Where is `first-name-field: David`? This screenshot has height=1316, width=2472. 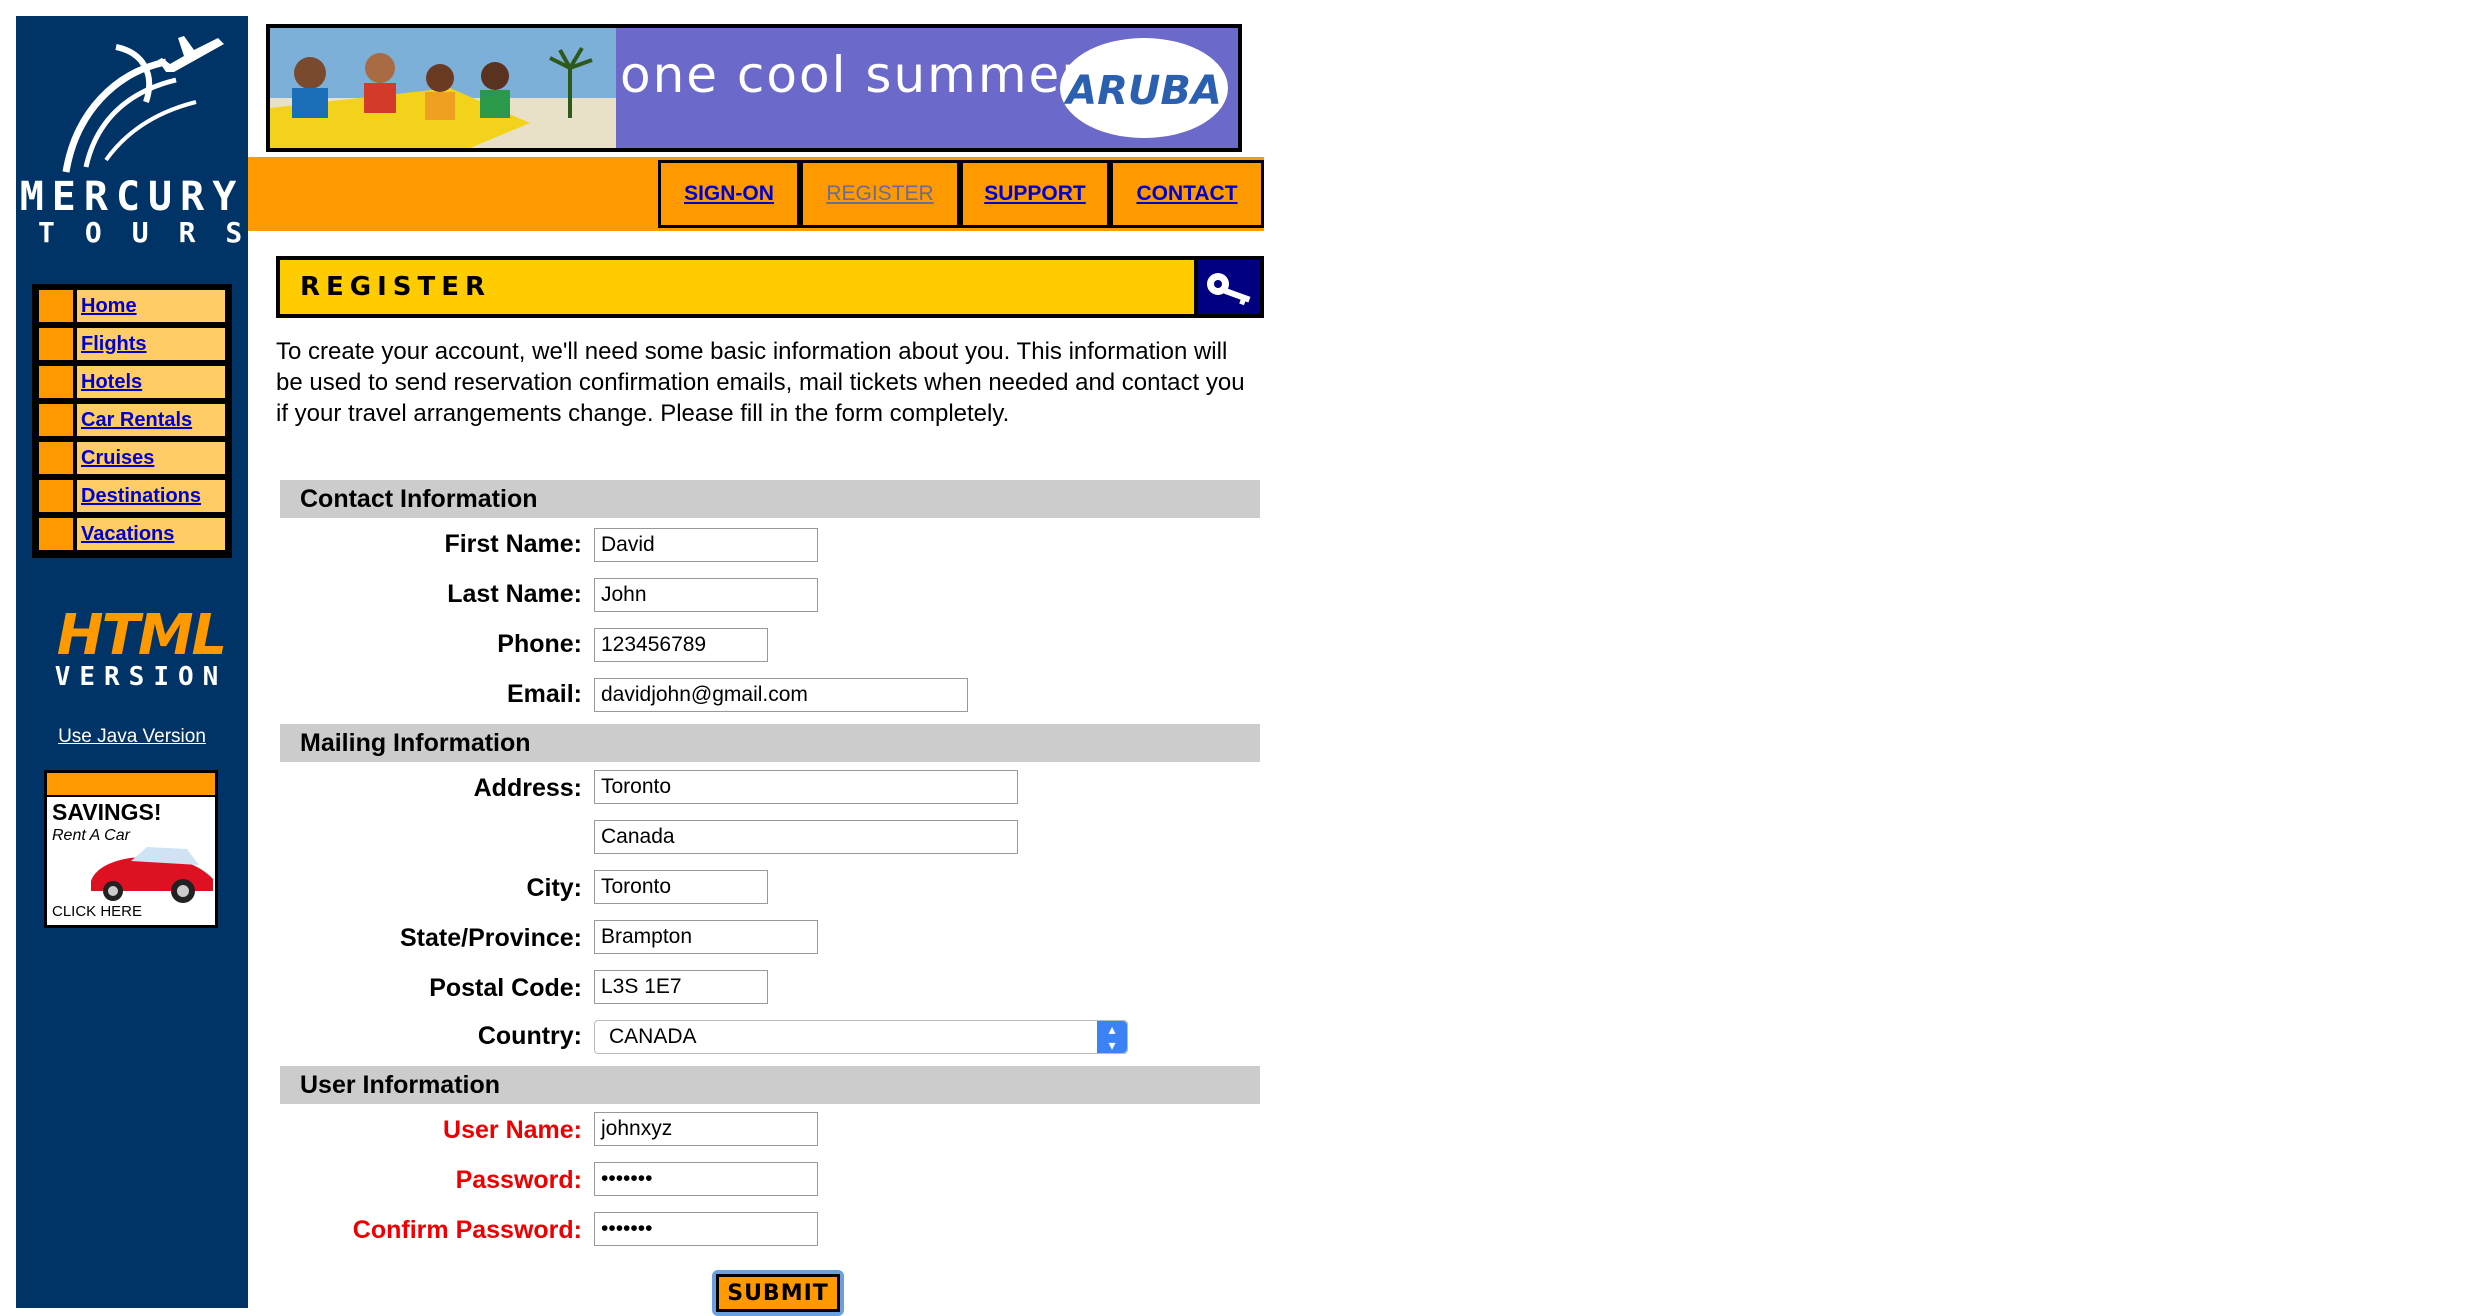 first-name-field: David is located at coordinates (706, 545).